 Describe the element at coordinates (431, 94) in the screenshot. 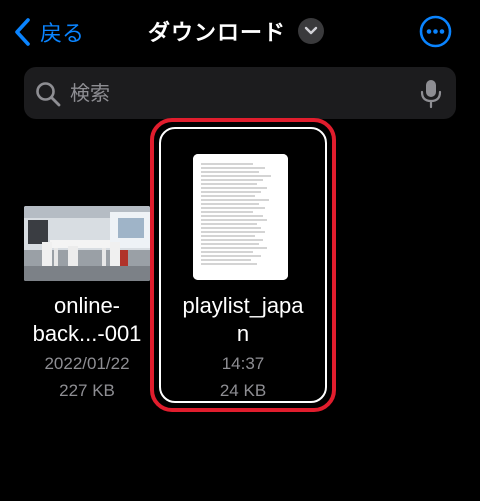

I see `microphone-icon` at that location.